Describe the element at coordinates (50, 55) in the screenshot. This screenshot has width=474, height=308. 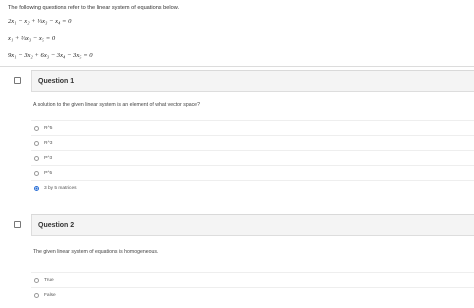
I see `equation-3: 9x₁ − 3x₂ + 6x₃ − 3x₄ − 3x₅ = 0` at that location.